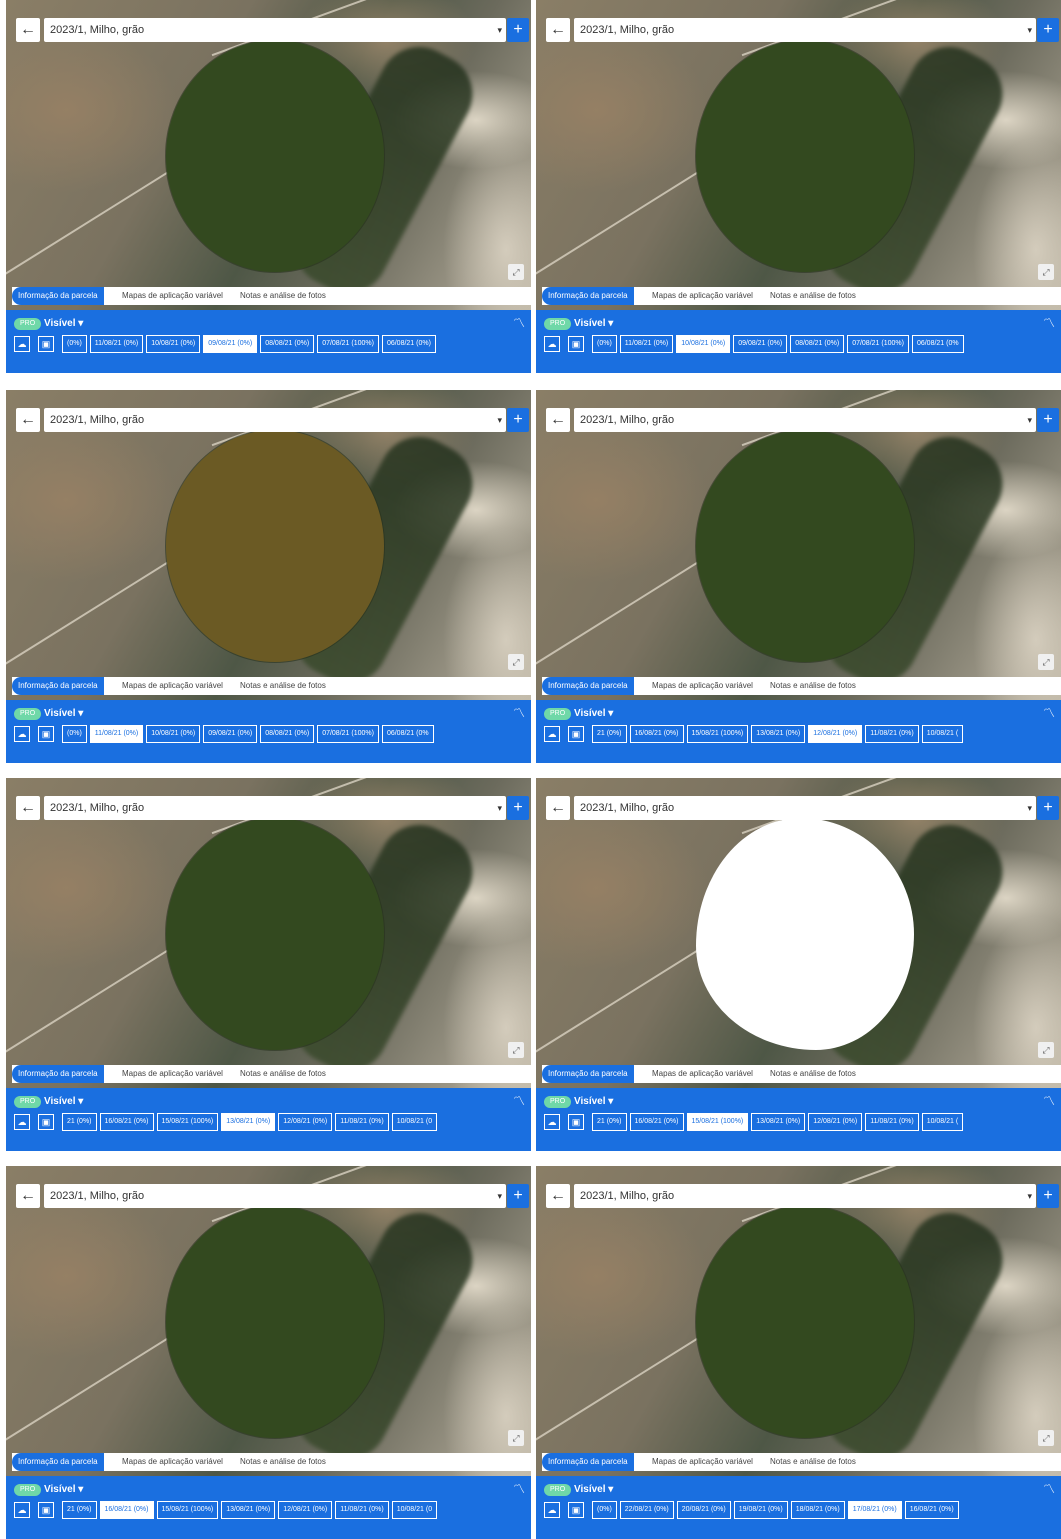 The image size is (1061, 1539). Describe the element at coordinates (414, 1122) in the screenshot. I see `date-chip: 10/08/21 (0` at that location.